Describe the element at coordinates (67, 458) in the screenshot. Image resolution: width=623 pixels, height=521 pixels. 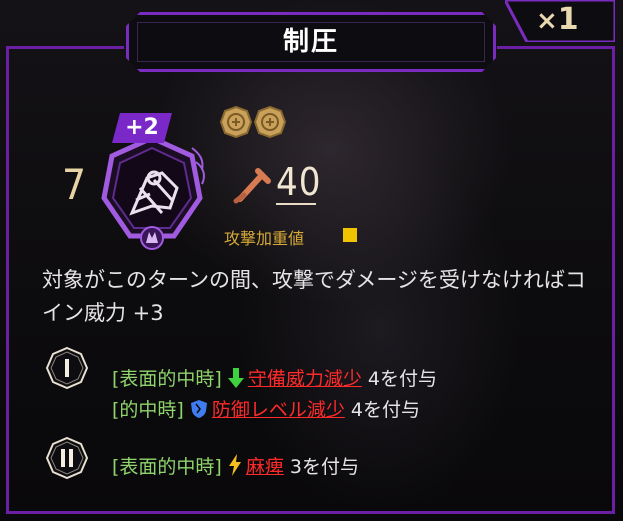
I see `coin-2-badge` at that location.